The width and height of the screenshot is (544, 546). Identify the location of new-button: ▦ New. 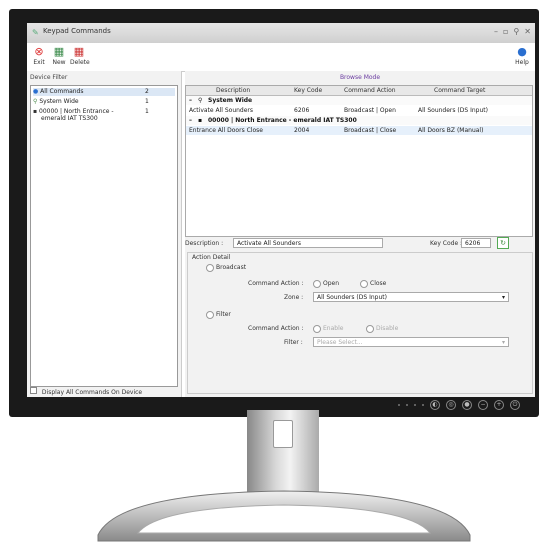
(59, 55).